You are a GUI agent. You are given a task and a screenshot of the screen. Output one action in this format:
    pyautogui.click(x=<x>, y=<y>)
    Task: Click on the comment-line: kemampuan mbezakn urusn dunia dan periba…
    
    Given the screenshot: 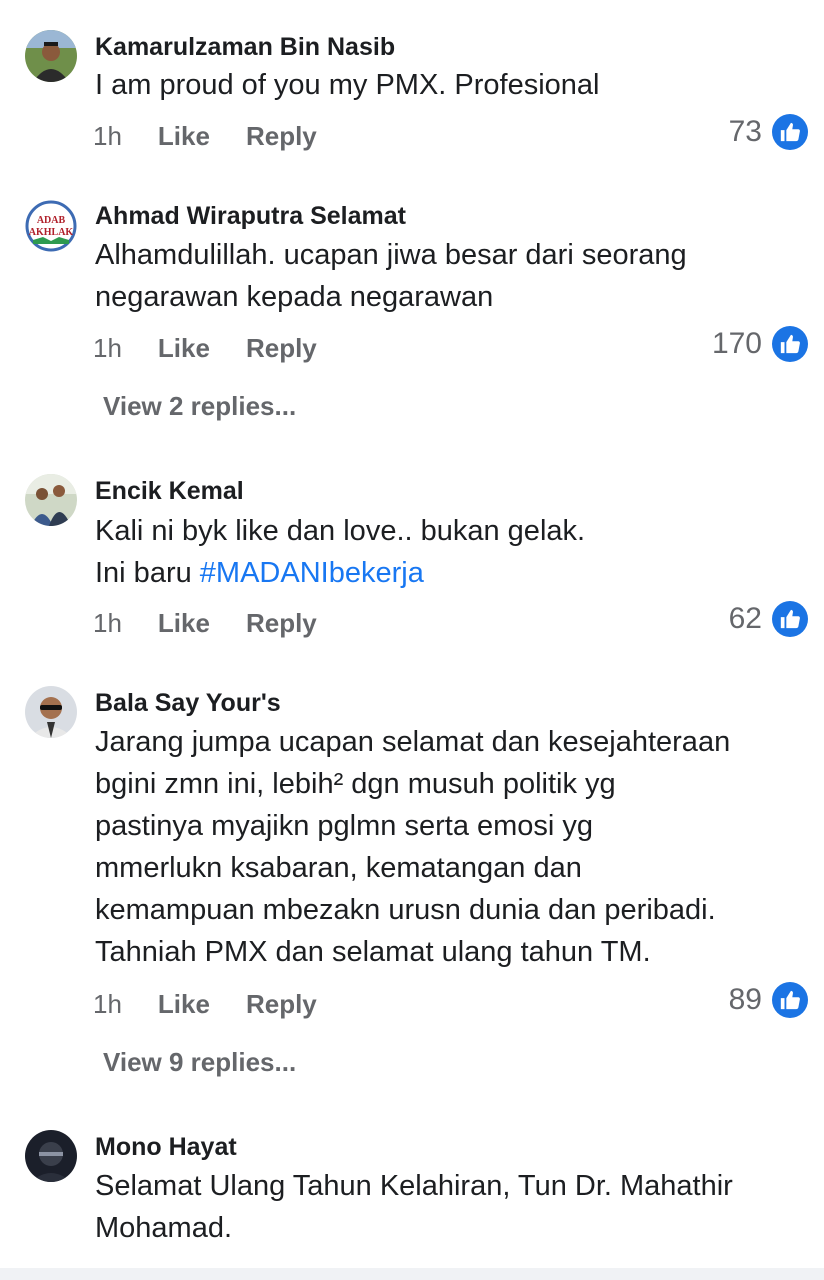 What is the action you would take?
    pyautogui.click(x=405, y=910)
    